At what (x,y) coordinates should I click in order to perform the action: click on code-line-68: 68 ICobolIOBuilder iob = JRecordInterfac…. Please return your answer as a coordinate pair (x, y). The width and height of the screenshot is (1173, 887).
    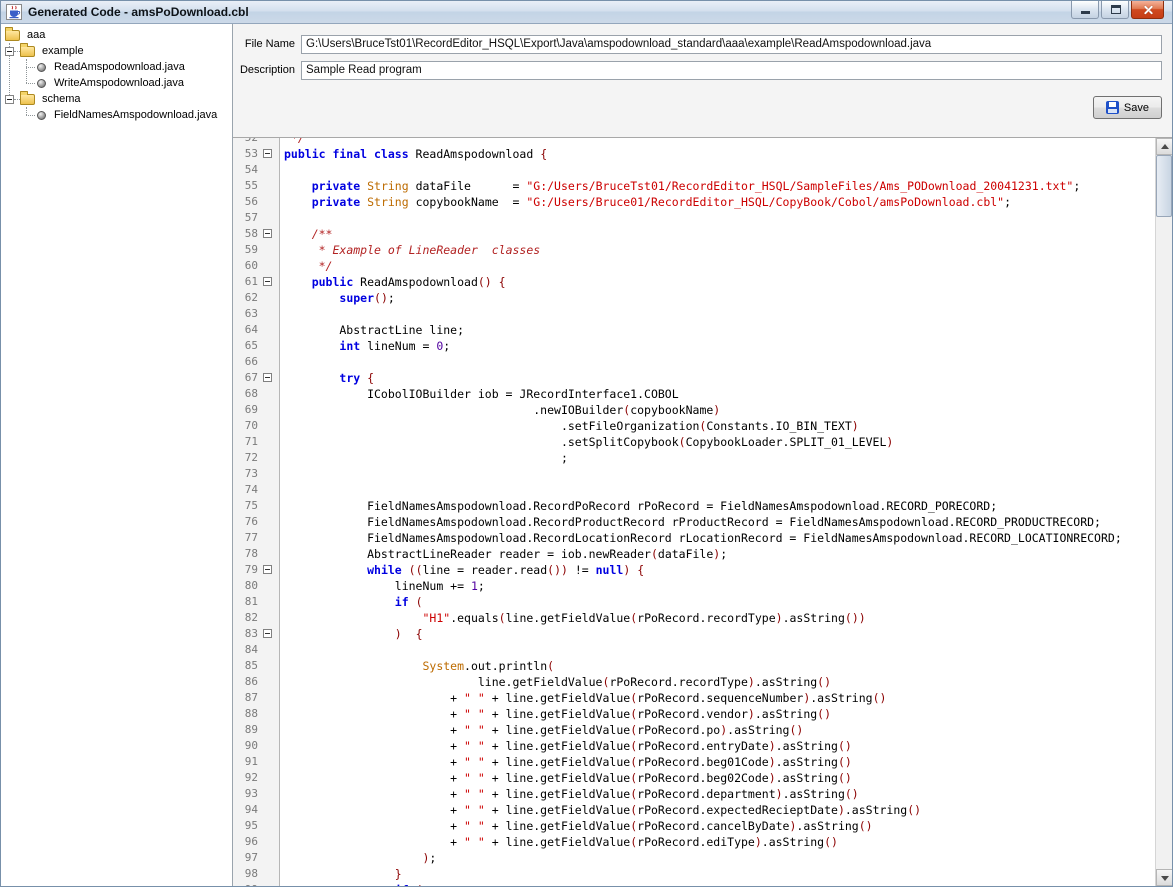
    Looking at the image, I should click on (694, 394).